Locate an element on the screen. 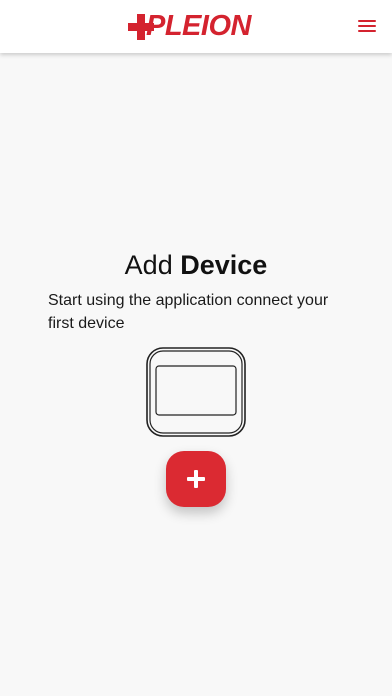 The height and width of the screenshot is (696, 392). logo-text: PLEION is located at coordinates (198, 26).